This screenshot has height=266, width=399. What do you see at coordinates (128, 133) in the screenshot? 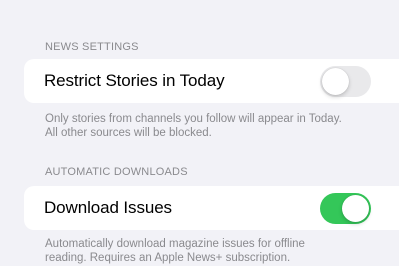
I see `footer-line: All other sources will be blocked.` at bounding box center [128, 133].